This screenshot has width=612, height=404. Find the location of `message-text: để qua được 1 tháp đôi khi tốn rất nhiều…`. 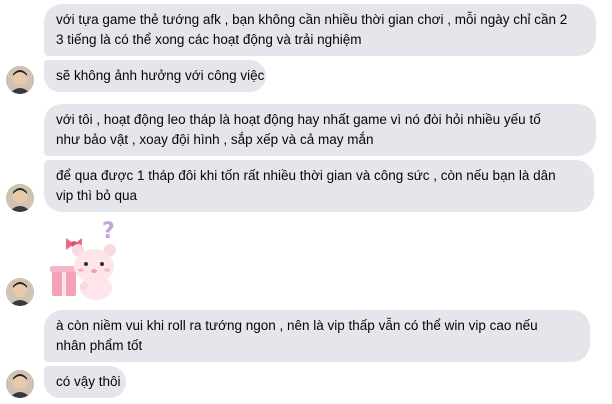

message-text: để qua được 1 tháp đôi khi tốn rất nhiều… is located at coordinates (306, 175).